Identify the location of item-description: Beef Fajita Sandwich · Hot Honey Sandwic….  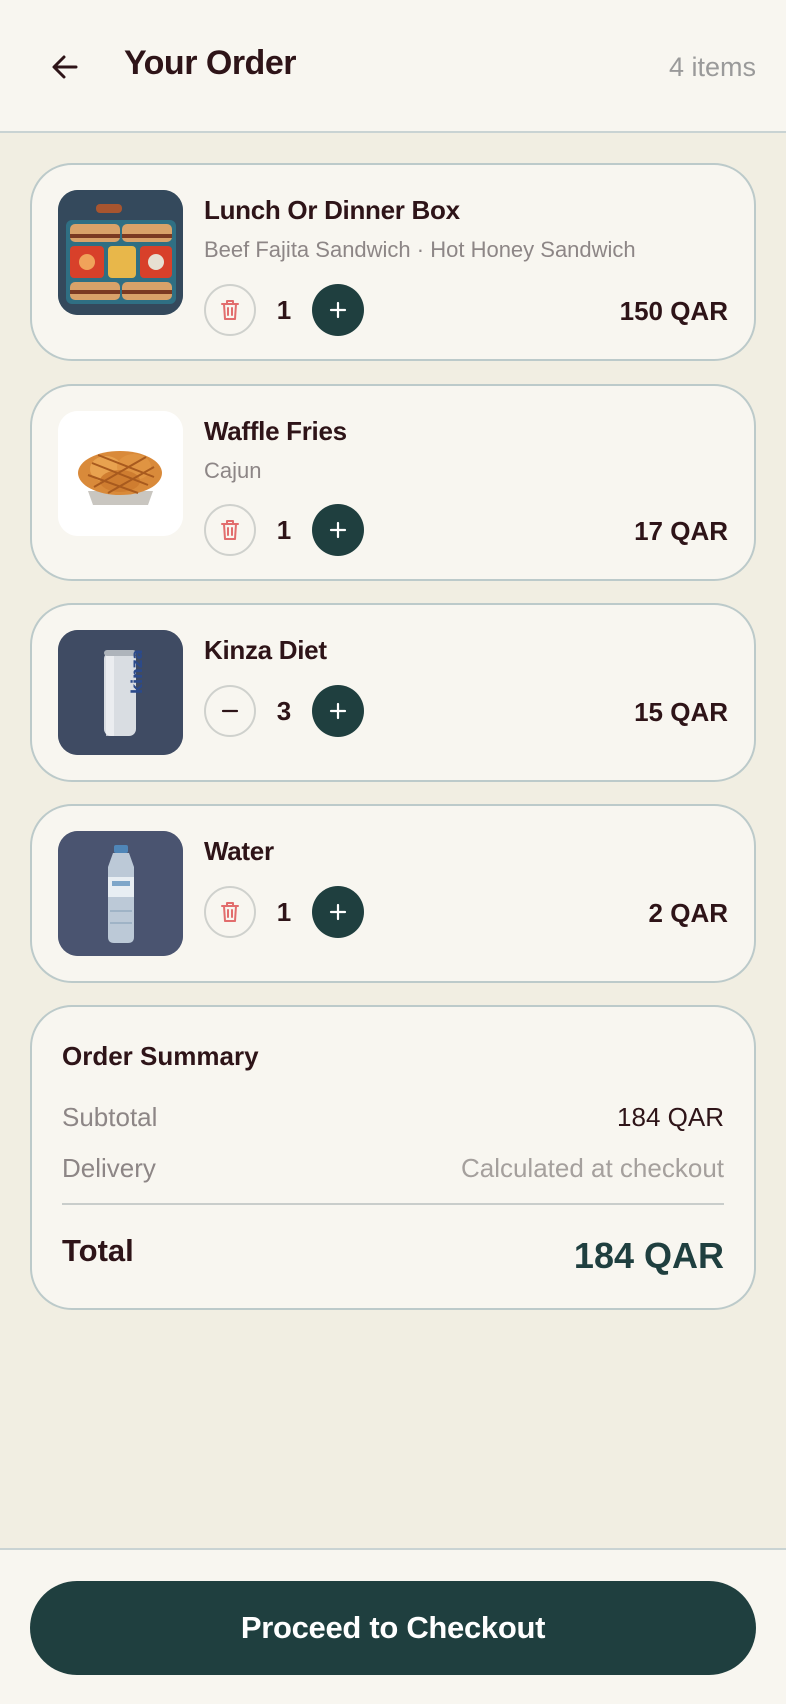
(420, 249).